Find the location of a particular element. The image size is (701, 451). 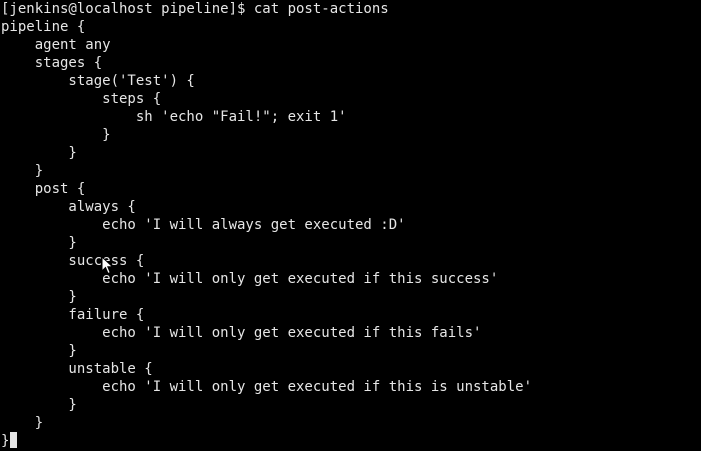

text-cursor-icon is located at coordinates (14, 440).